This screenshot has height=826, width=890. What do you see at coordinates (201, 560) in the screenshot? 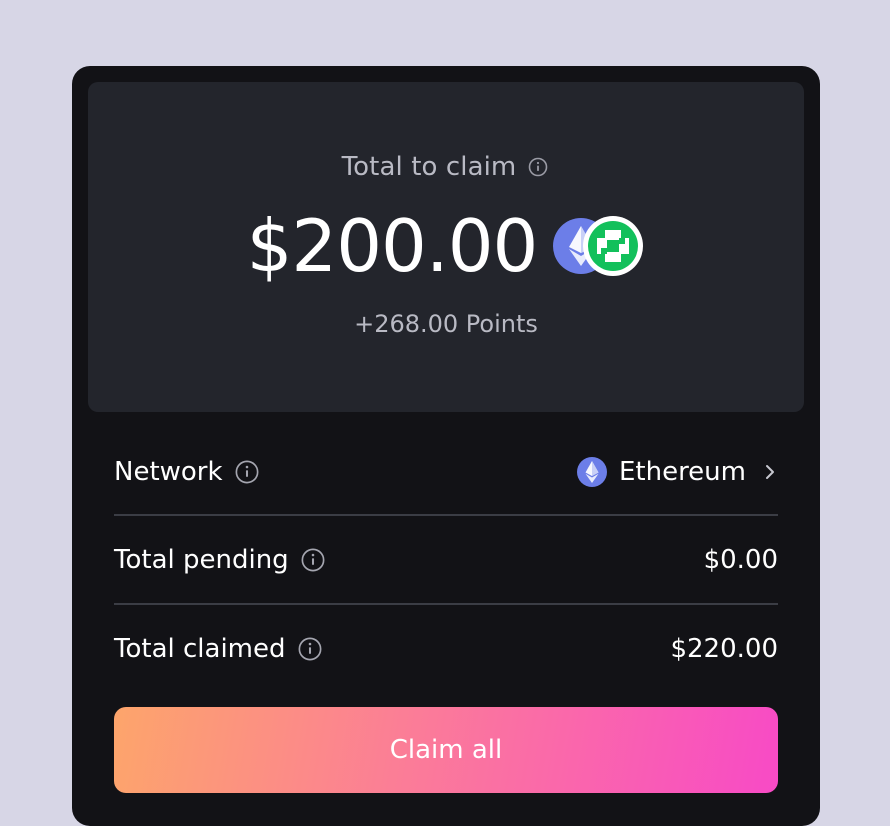
I see `total-pending-label: Total pending` at bounding box center [201, 560].